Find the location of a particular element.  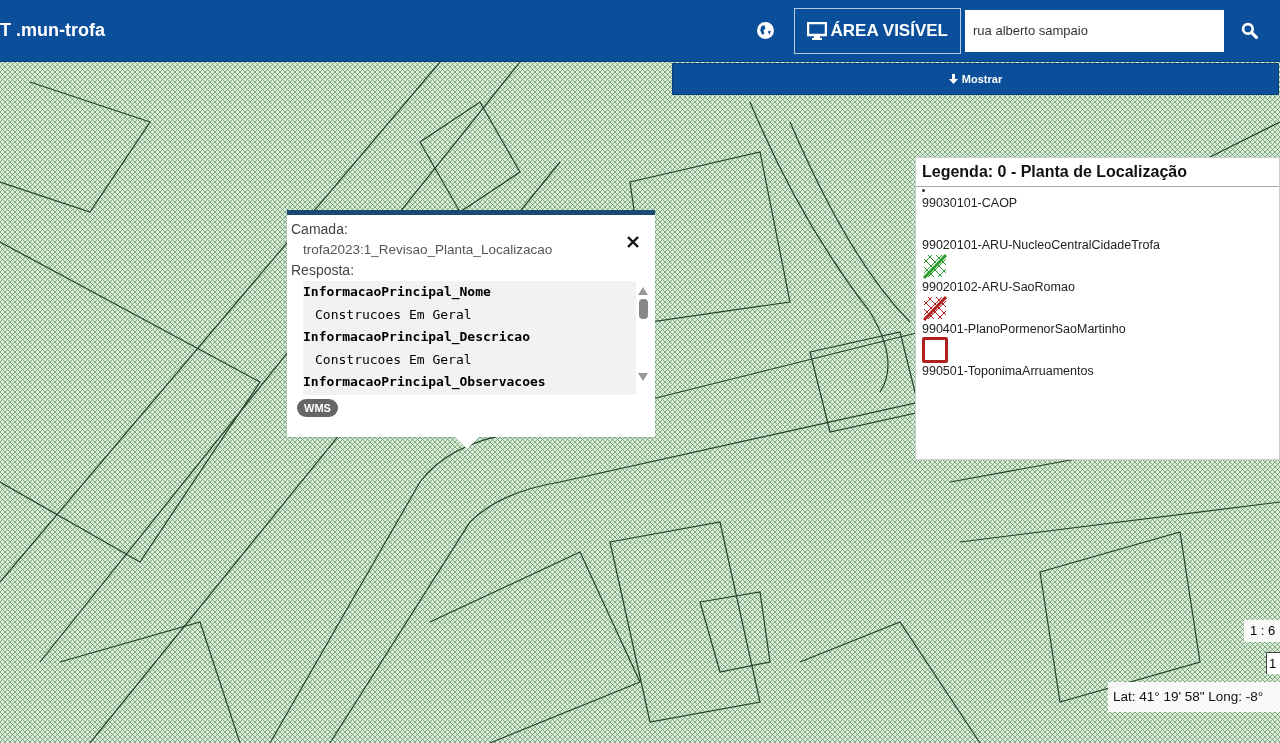

legend-label: 990501-ToponimaArruamentos is located at coordinates (1008, 371).